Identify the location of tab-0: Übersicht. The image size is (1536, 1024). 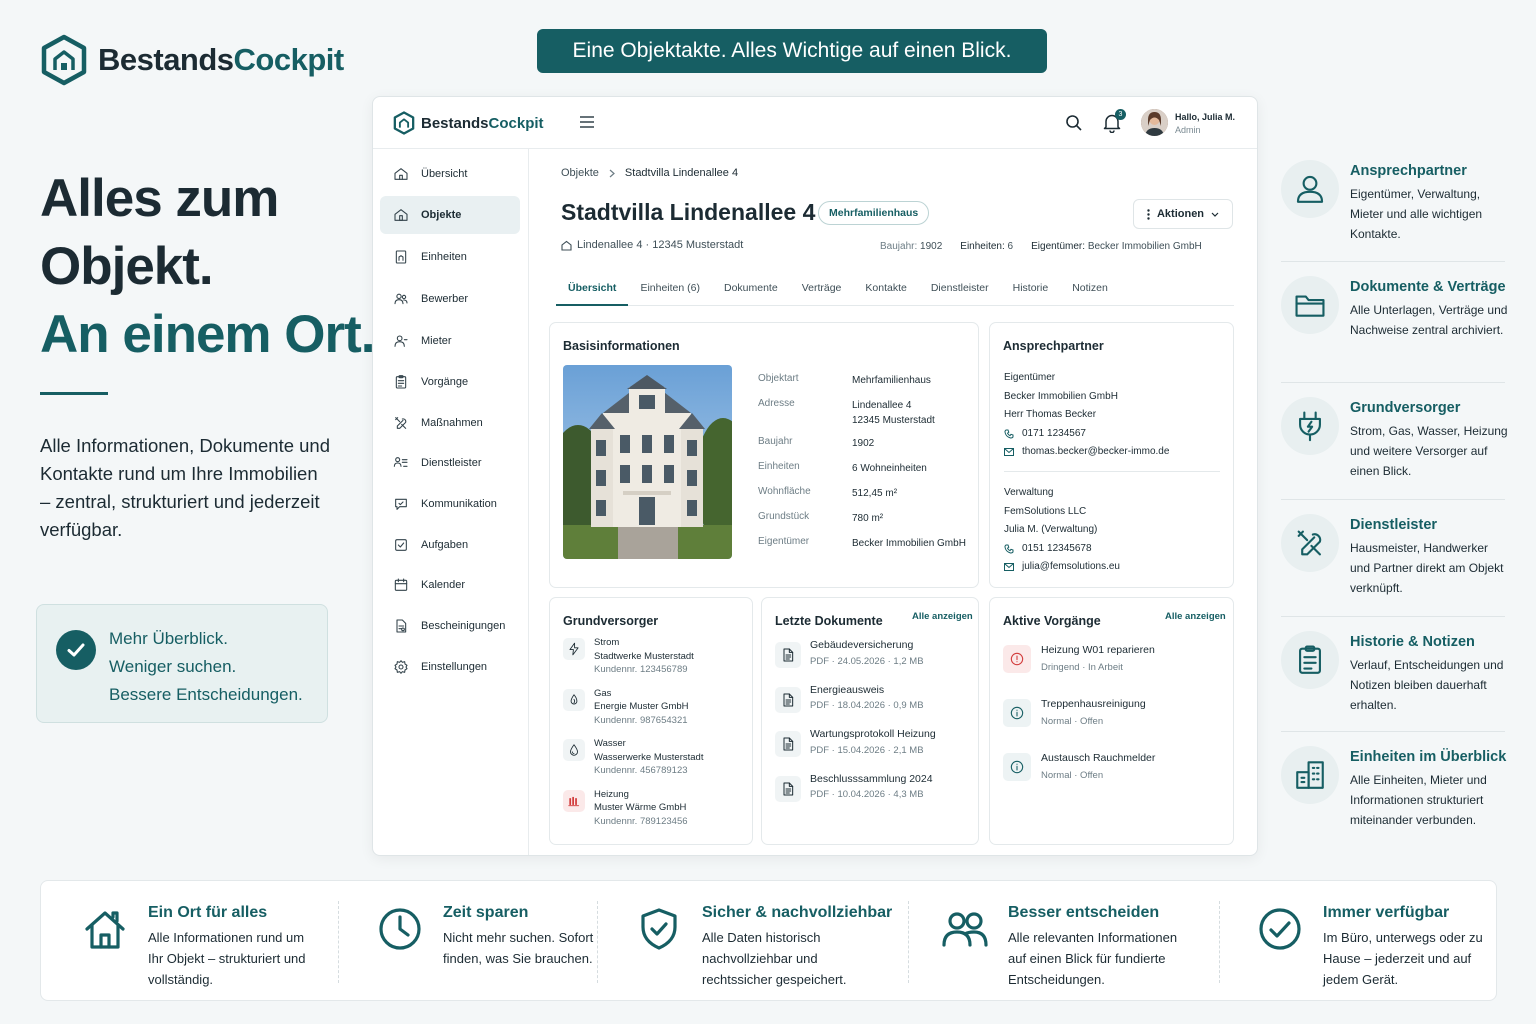
(592, 290).